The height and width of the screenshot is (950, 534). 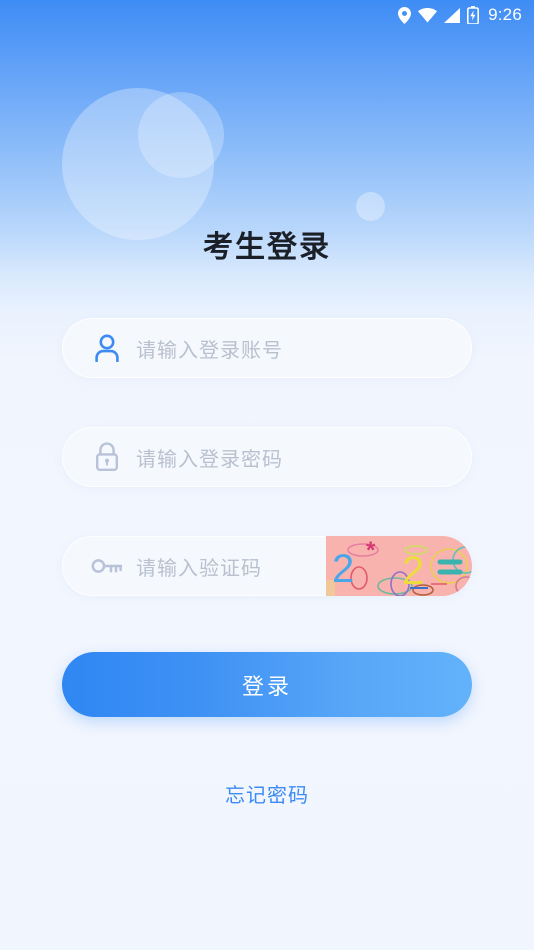 I want to click on decorative-circle-small, so click(x=370, y=206).